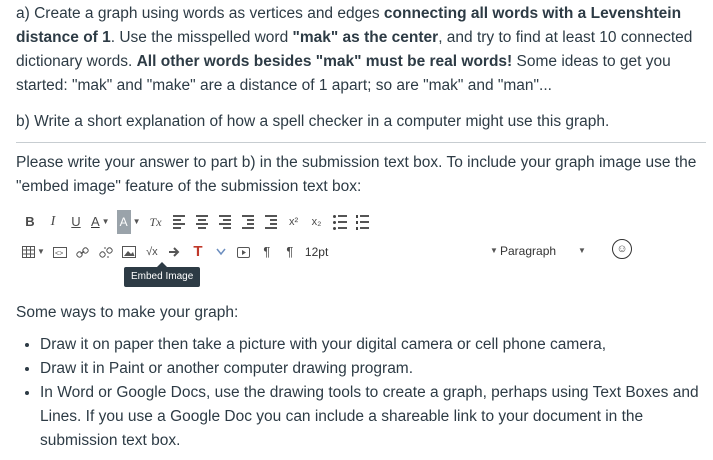 Image resolution: width=713 pixels, height=460 pixels. What do you see at coordinates (152, 252) in the screenshot?
I see `equation-button: √x` at bounding box center [152, 252].